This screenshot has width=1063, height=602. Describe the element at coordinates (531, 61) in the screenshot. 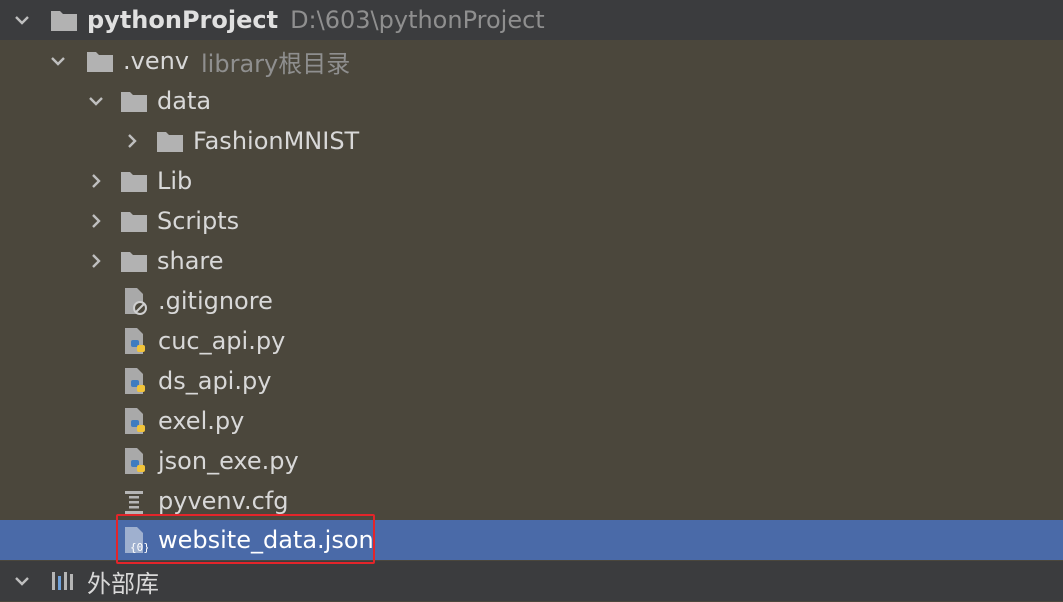

I see `tree-row-venv: .venv library根目录` at that location.